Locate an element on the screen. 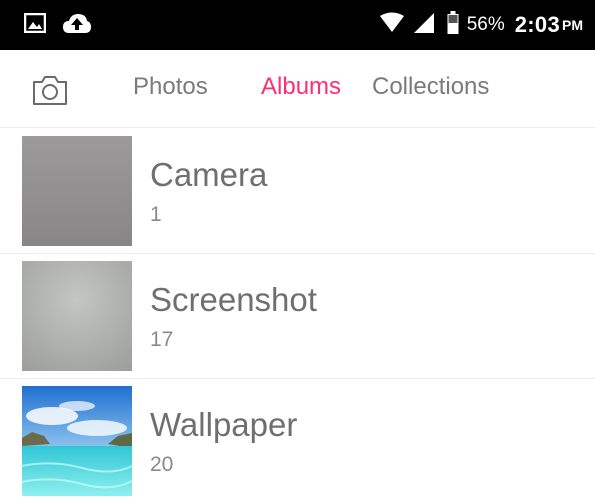 Image resolution: width=595 pixels, height=503 pixels. battery-icon is located at coordinates (453, 25).